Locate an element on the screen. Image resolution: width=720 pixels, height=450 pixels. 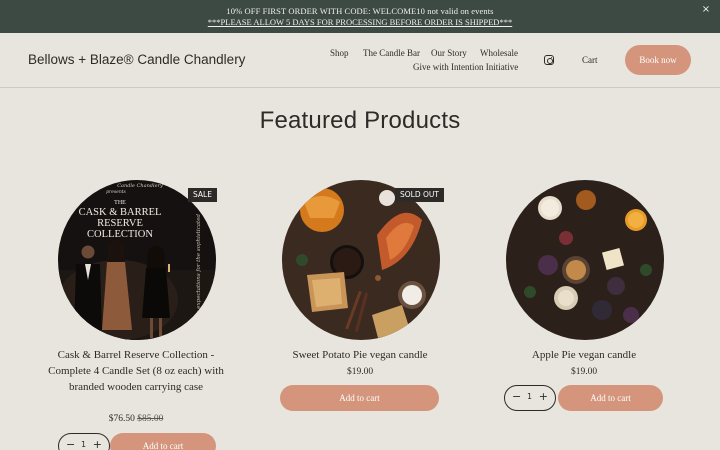
apple-pie-image is located at coordinates (585, 260).